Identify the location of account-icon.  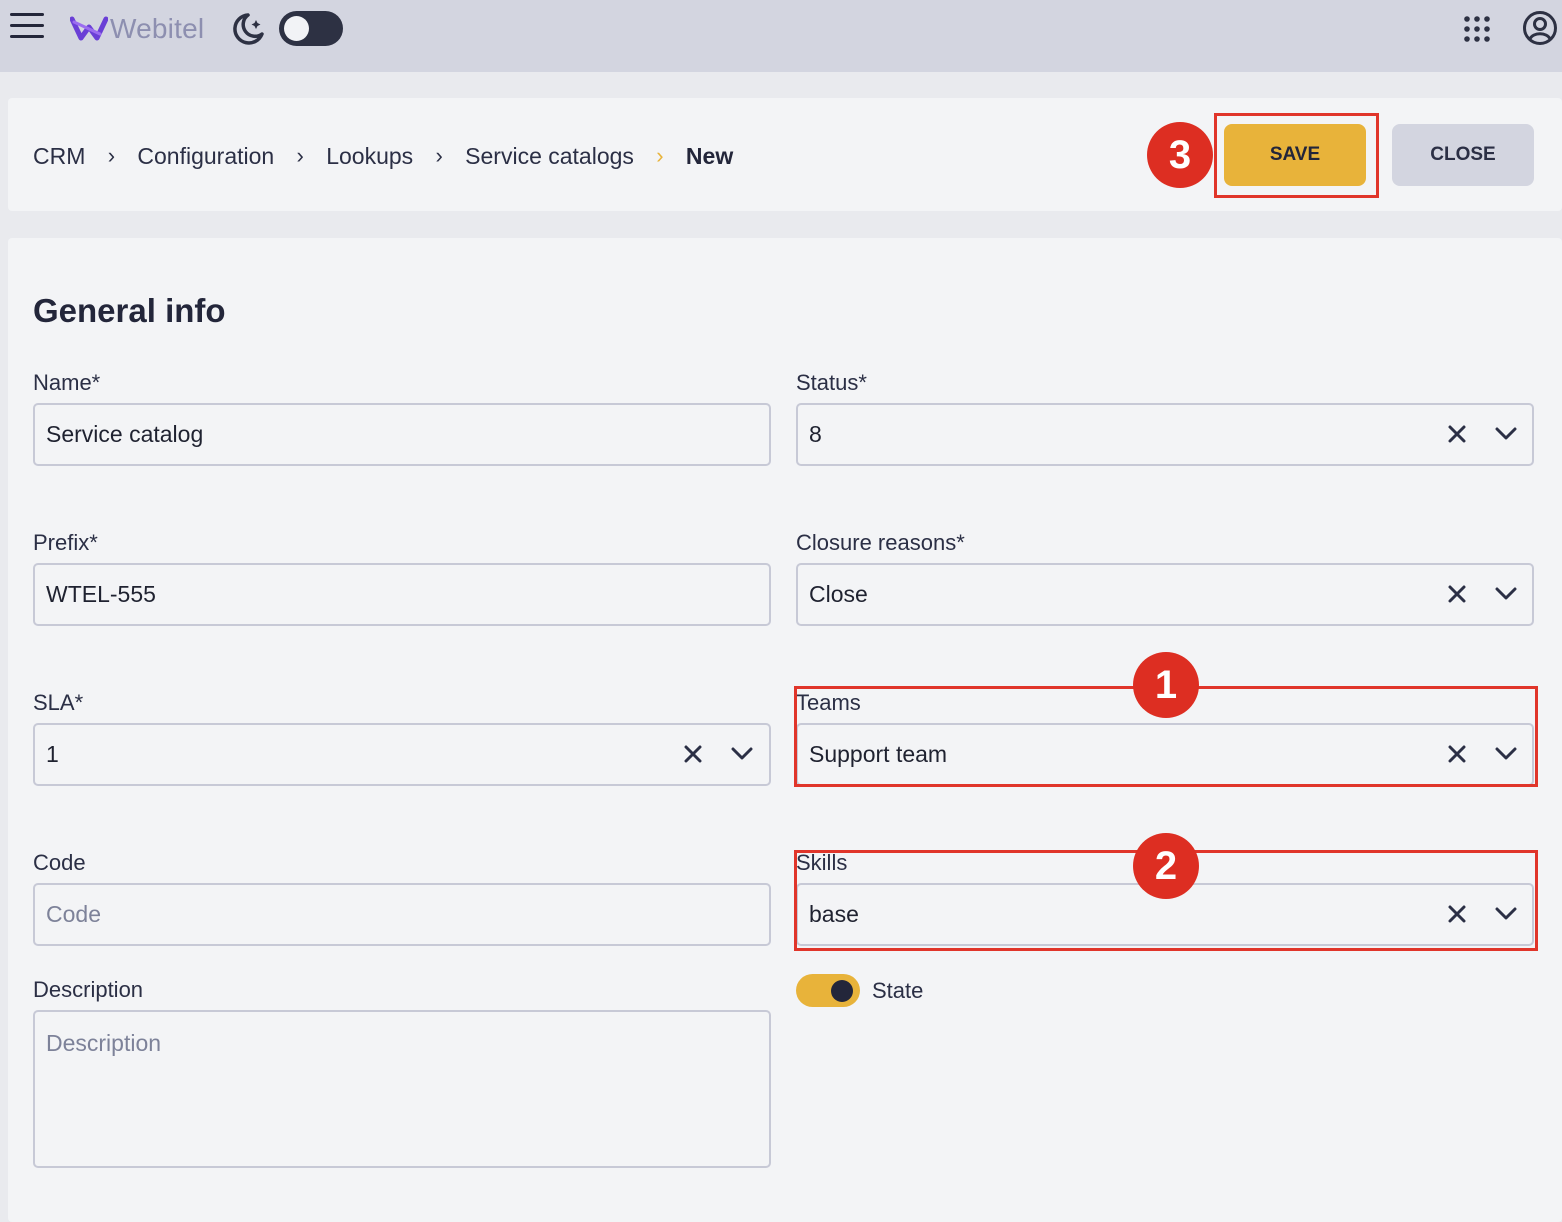
(1540, 28).